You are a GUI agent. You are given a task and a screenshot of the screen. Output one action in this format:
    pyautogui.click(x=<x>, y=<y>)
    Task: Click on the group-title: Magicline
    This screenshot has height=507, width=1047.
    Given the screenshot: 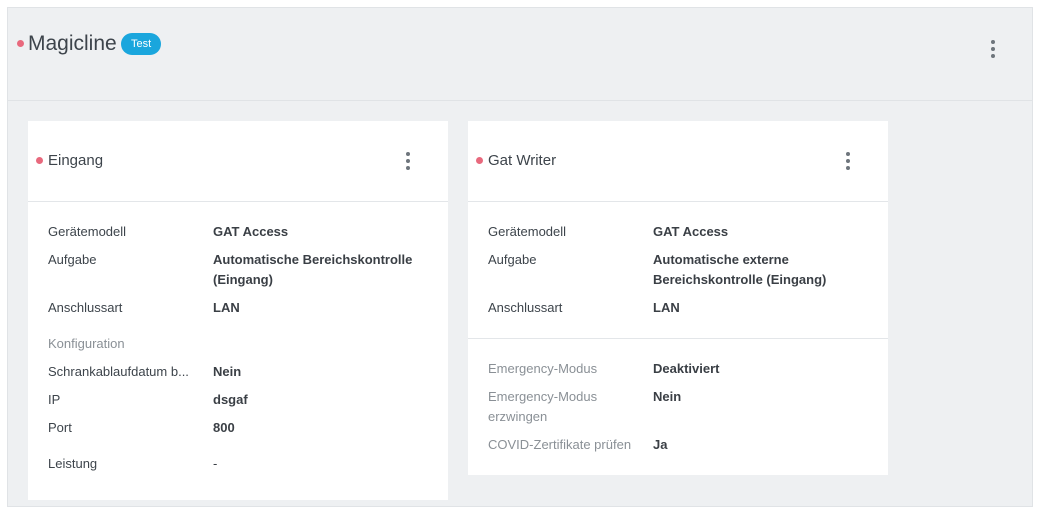 What is the action you would take?
    pyautogui.click(x=72, y=43)
    